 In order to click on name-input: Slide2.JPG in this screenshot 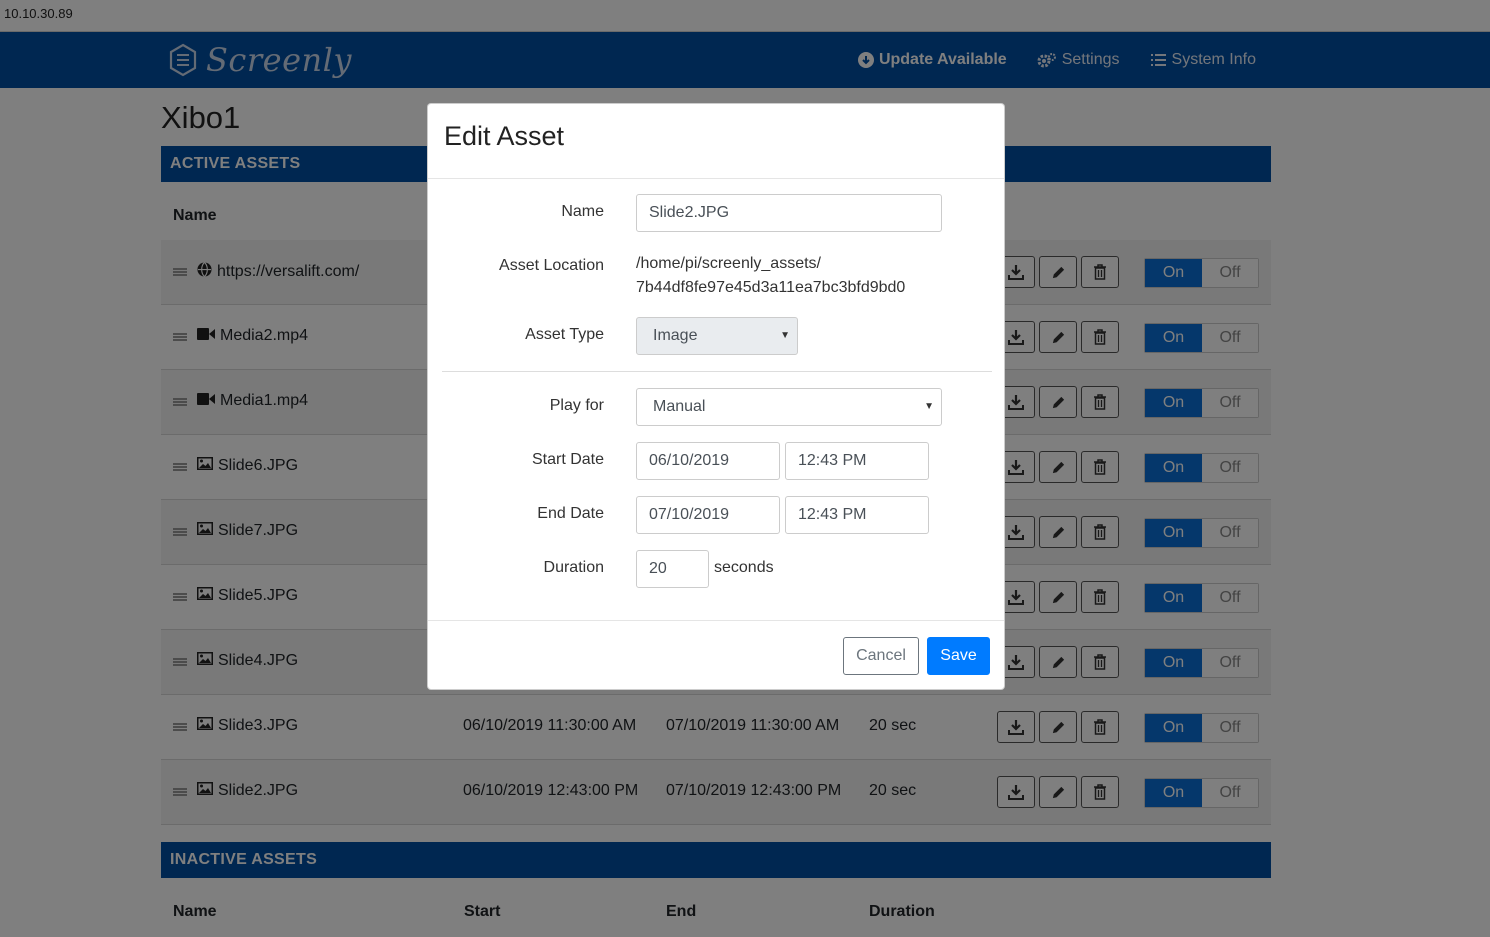, I will do `click(789, 213)`.